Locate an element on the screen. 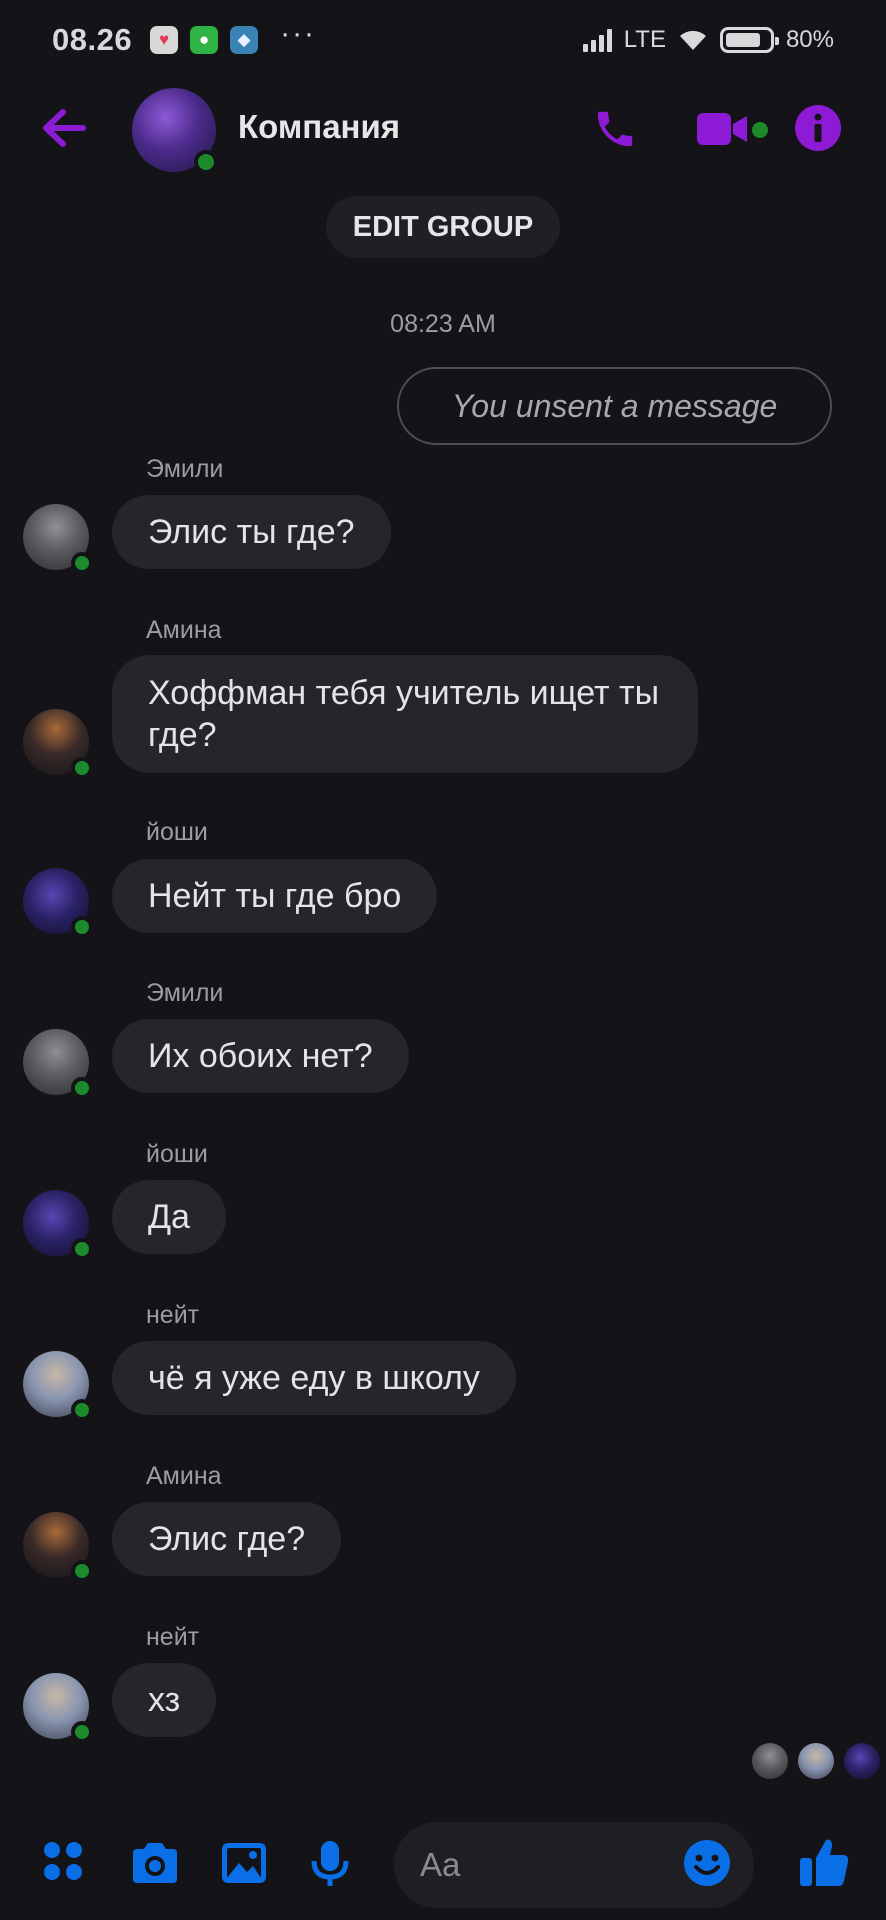 The width and height of the screenshot is (886, 1920). info-button is located at coordinates (818, 128).